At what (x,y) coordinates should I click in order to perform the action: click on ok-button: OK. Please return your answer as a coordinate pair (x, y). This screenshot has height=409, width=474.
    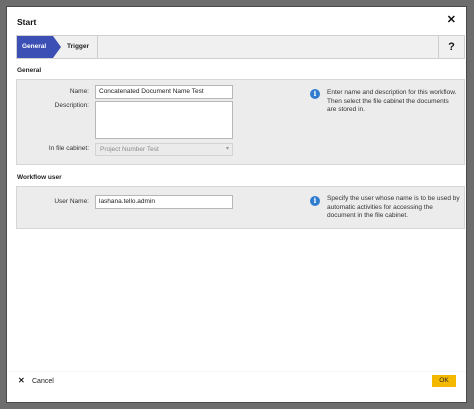
    Looking at the image, I should click on (444, 381).